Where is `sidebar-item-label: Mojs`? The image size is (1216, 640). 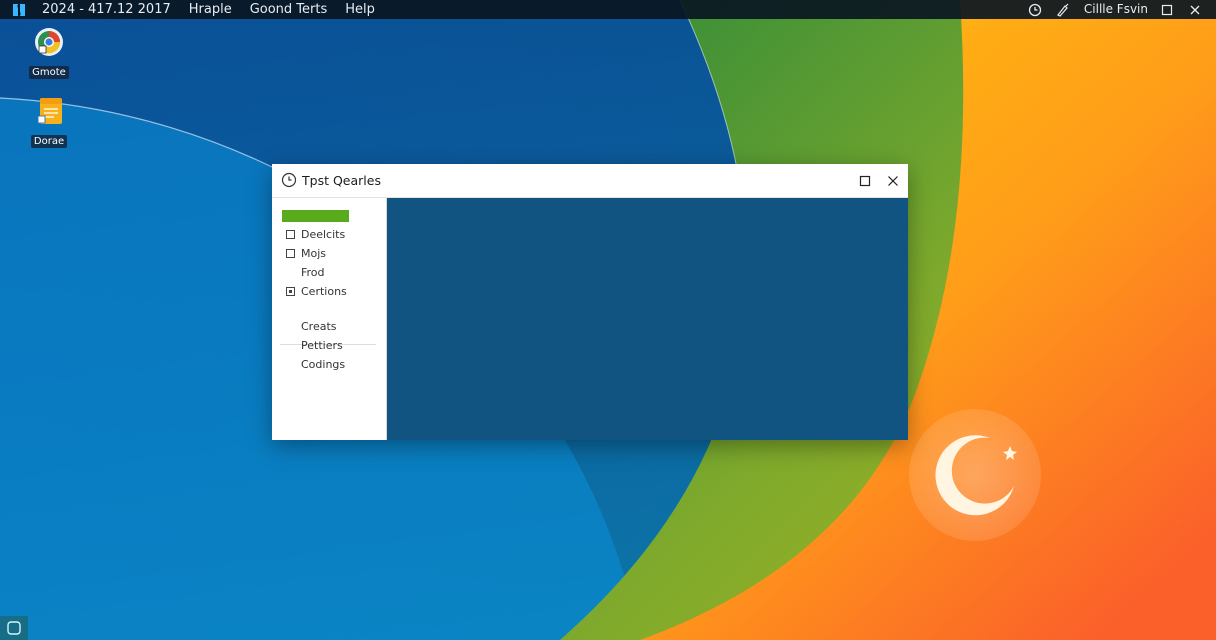 sidebar-item-label: Mojs is located at coordinates (314, 253).